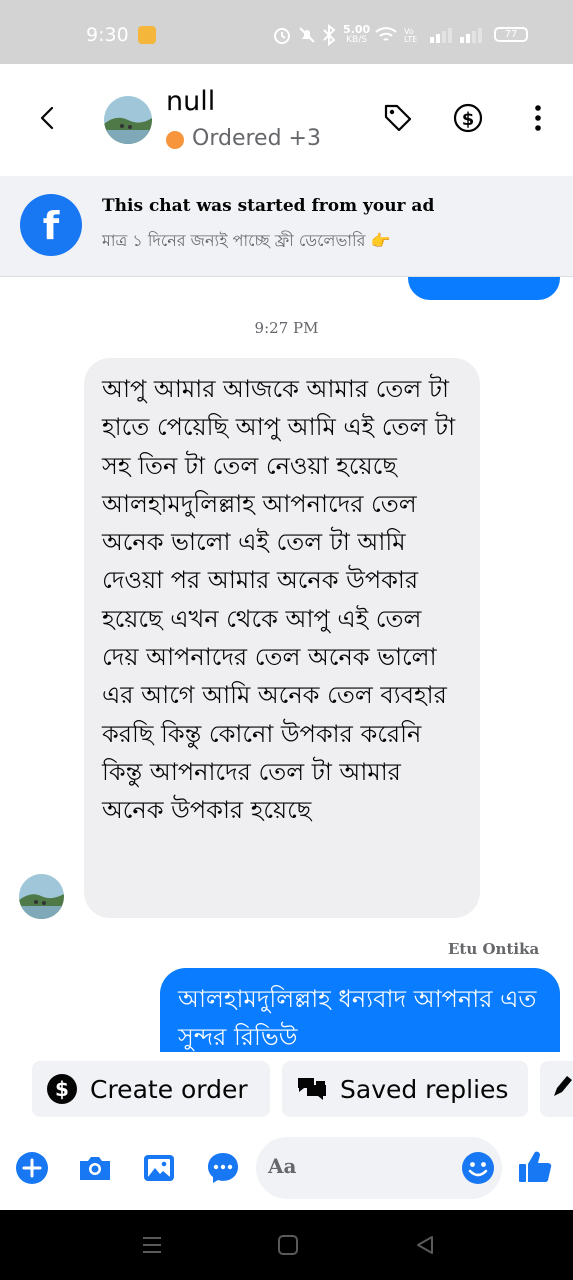 The height and width of the screenshot is (1280, 573). What do you see at coordinates (458, 37) in the screenshot?
I see `signal-icon` at bounding box center [458, 37].